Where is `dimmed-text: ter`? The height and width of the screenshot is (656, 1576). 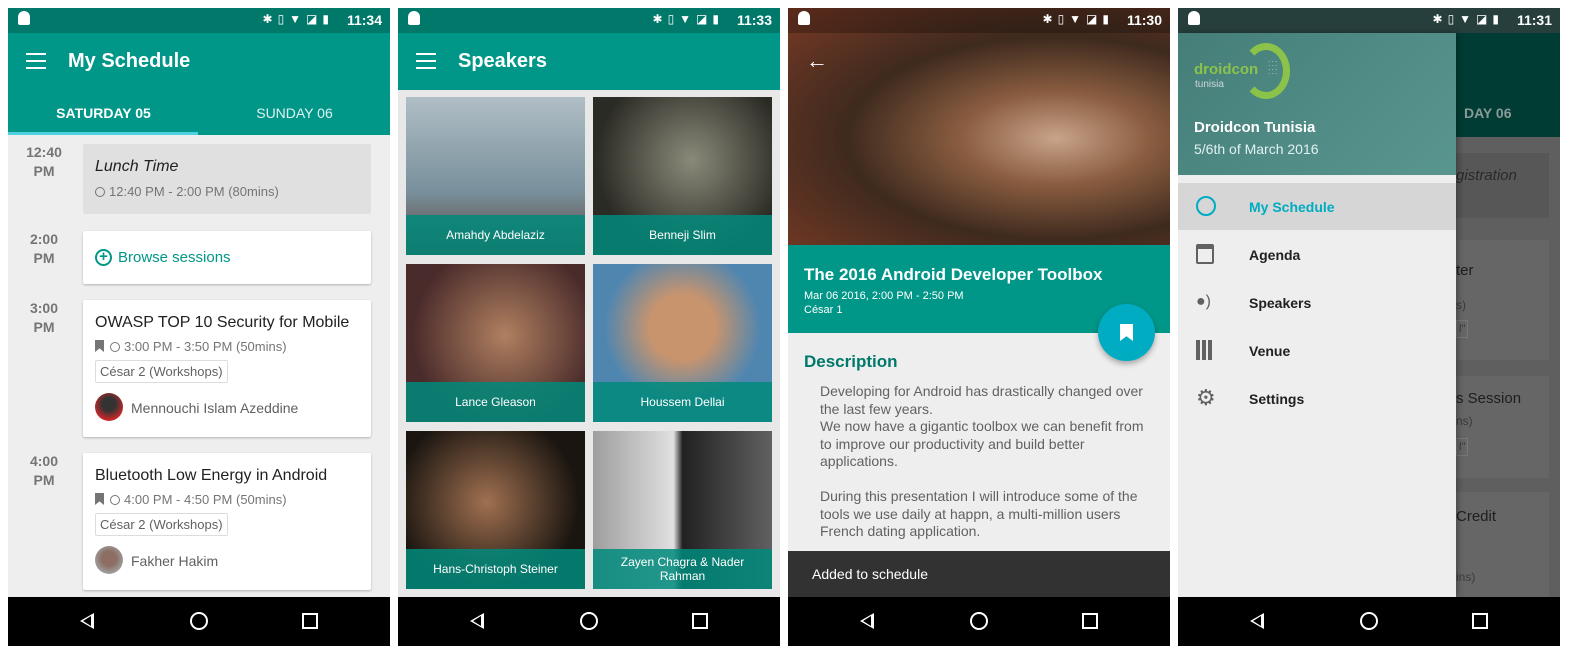 dimmed-text: ter is located at coordinates (1465, 270).